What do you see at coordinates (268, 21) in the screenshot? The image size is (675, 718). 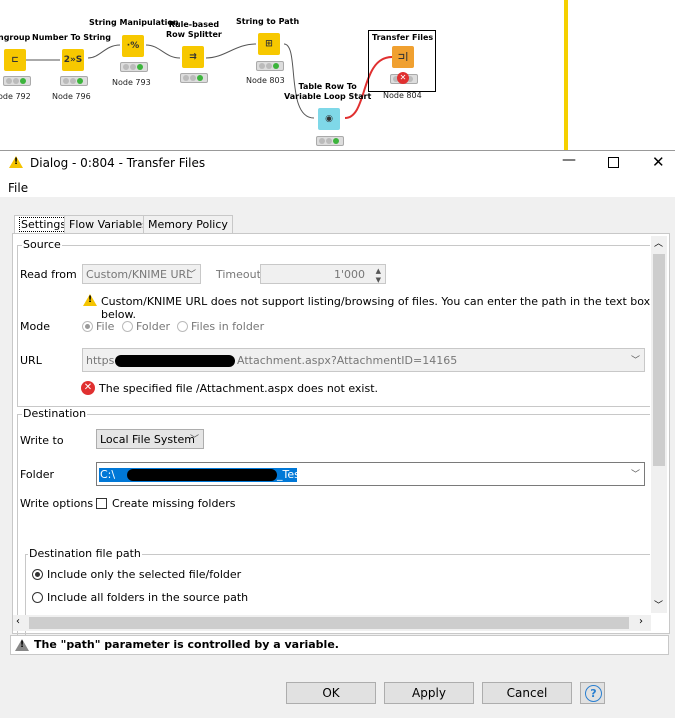 I see `node-label: String to Path` at bounding box center [268, 21].